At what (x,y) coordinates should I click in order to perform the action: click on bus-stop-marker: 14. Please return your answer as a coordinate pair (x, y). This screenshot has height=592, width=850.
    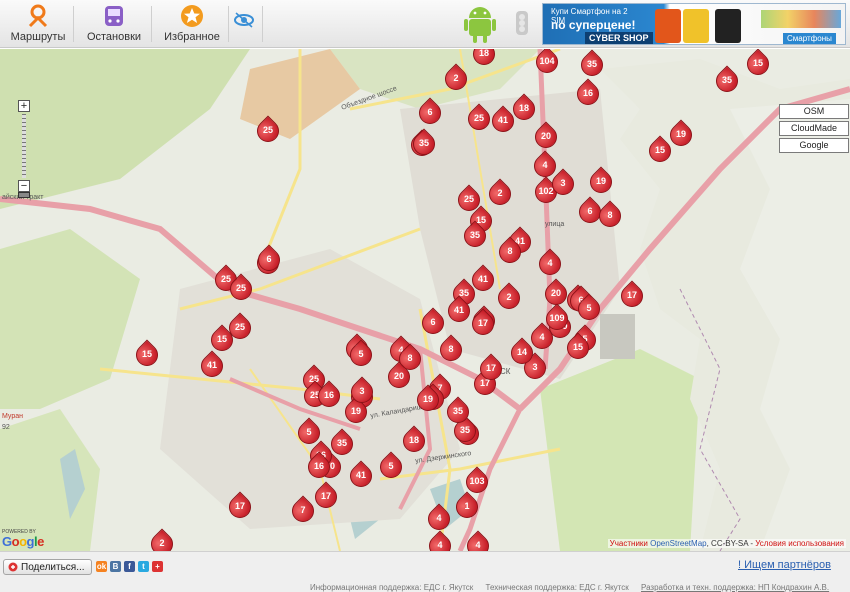
    Looking at the image, I should click on (522, 353).